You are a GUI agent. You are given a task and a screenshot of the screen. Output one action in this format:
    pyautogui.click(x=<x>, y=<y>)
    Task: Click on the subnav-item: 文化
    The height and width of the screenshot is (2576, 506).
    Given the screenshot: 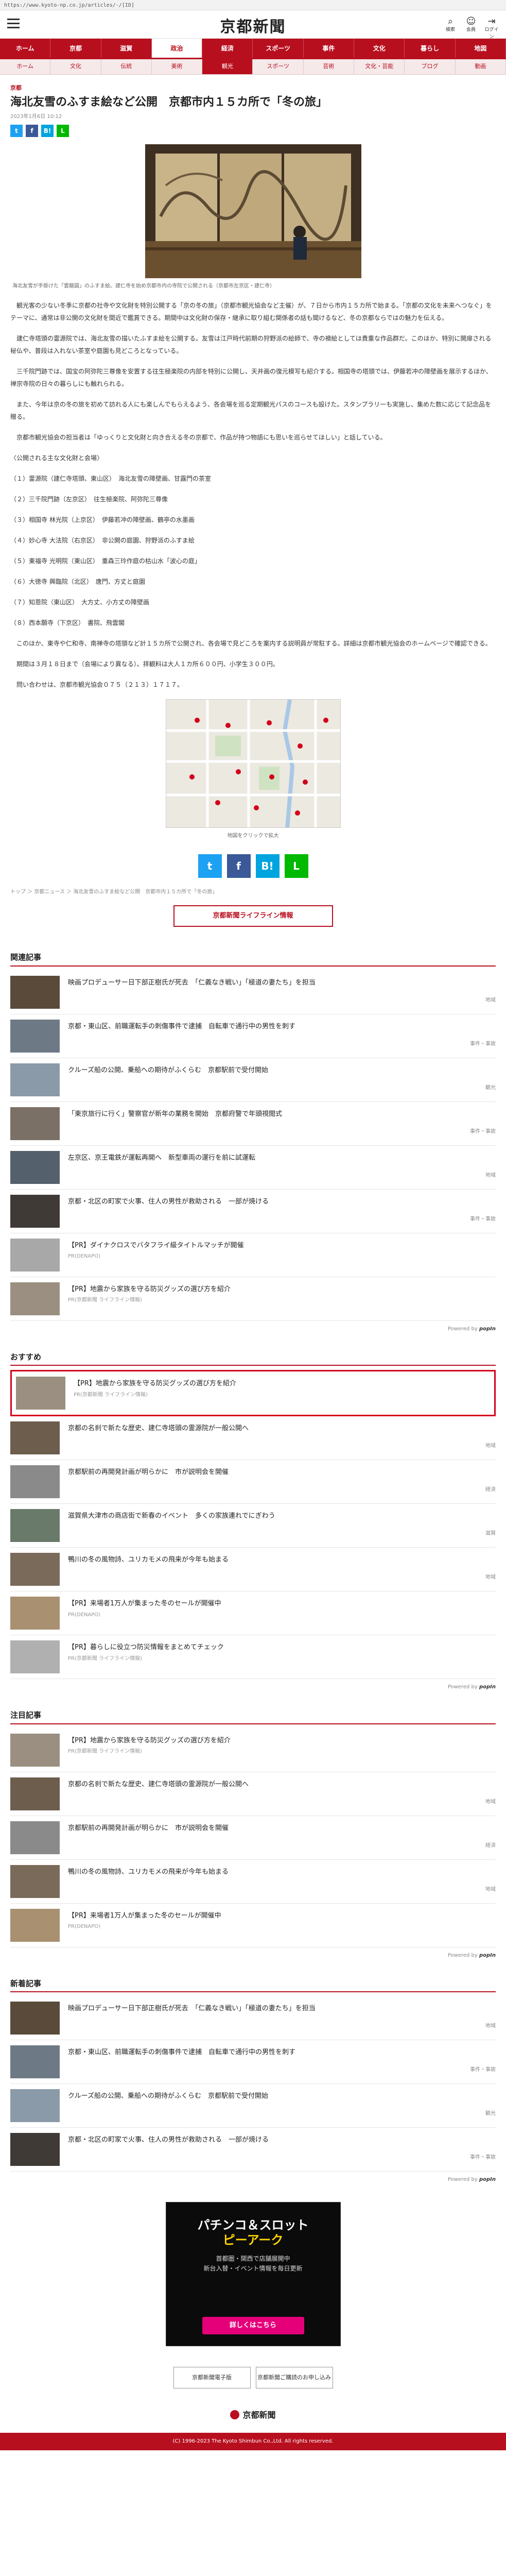 What is the action you would take?
    pyautogui.click(x=75, y=66)
    